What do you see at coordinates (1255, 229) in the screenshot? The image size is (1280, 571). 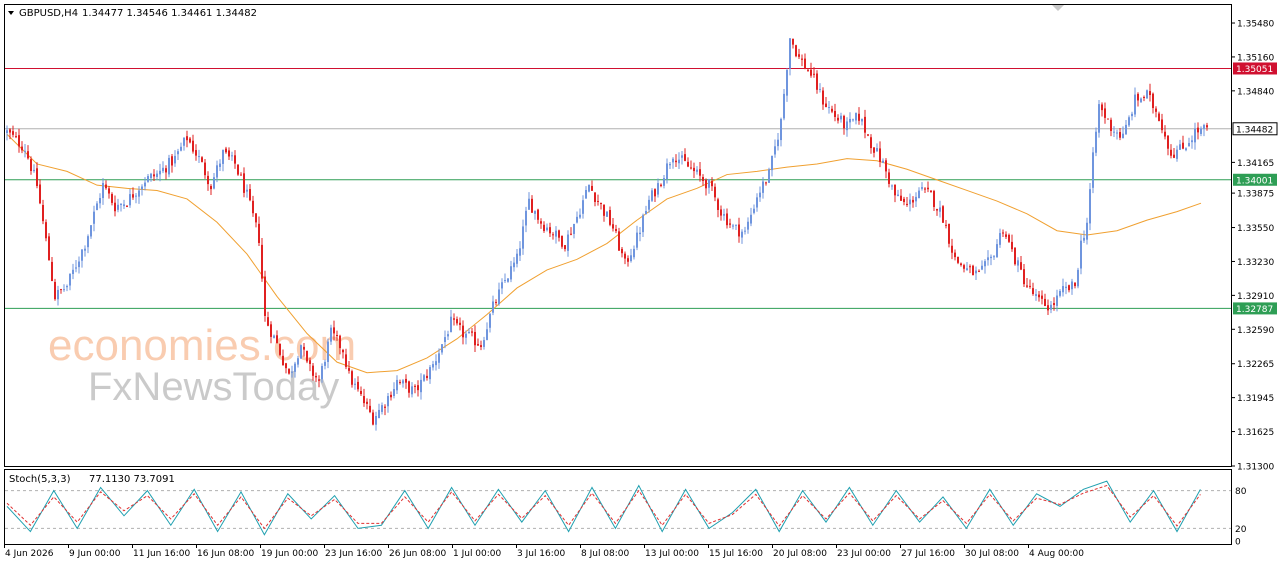 I see `price-tick-label: 1.33550` at bounding box center [1255, 229].